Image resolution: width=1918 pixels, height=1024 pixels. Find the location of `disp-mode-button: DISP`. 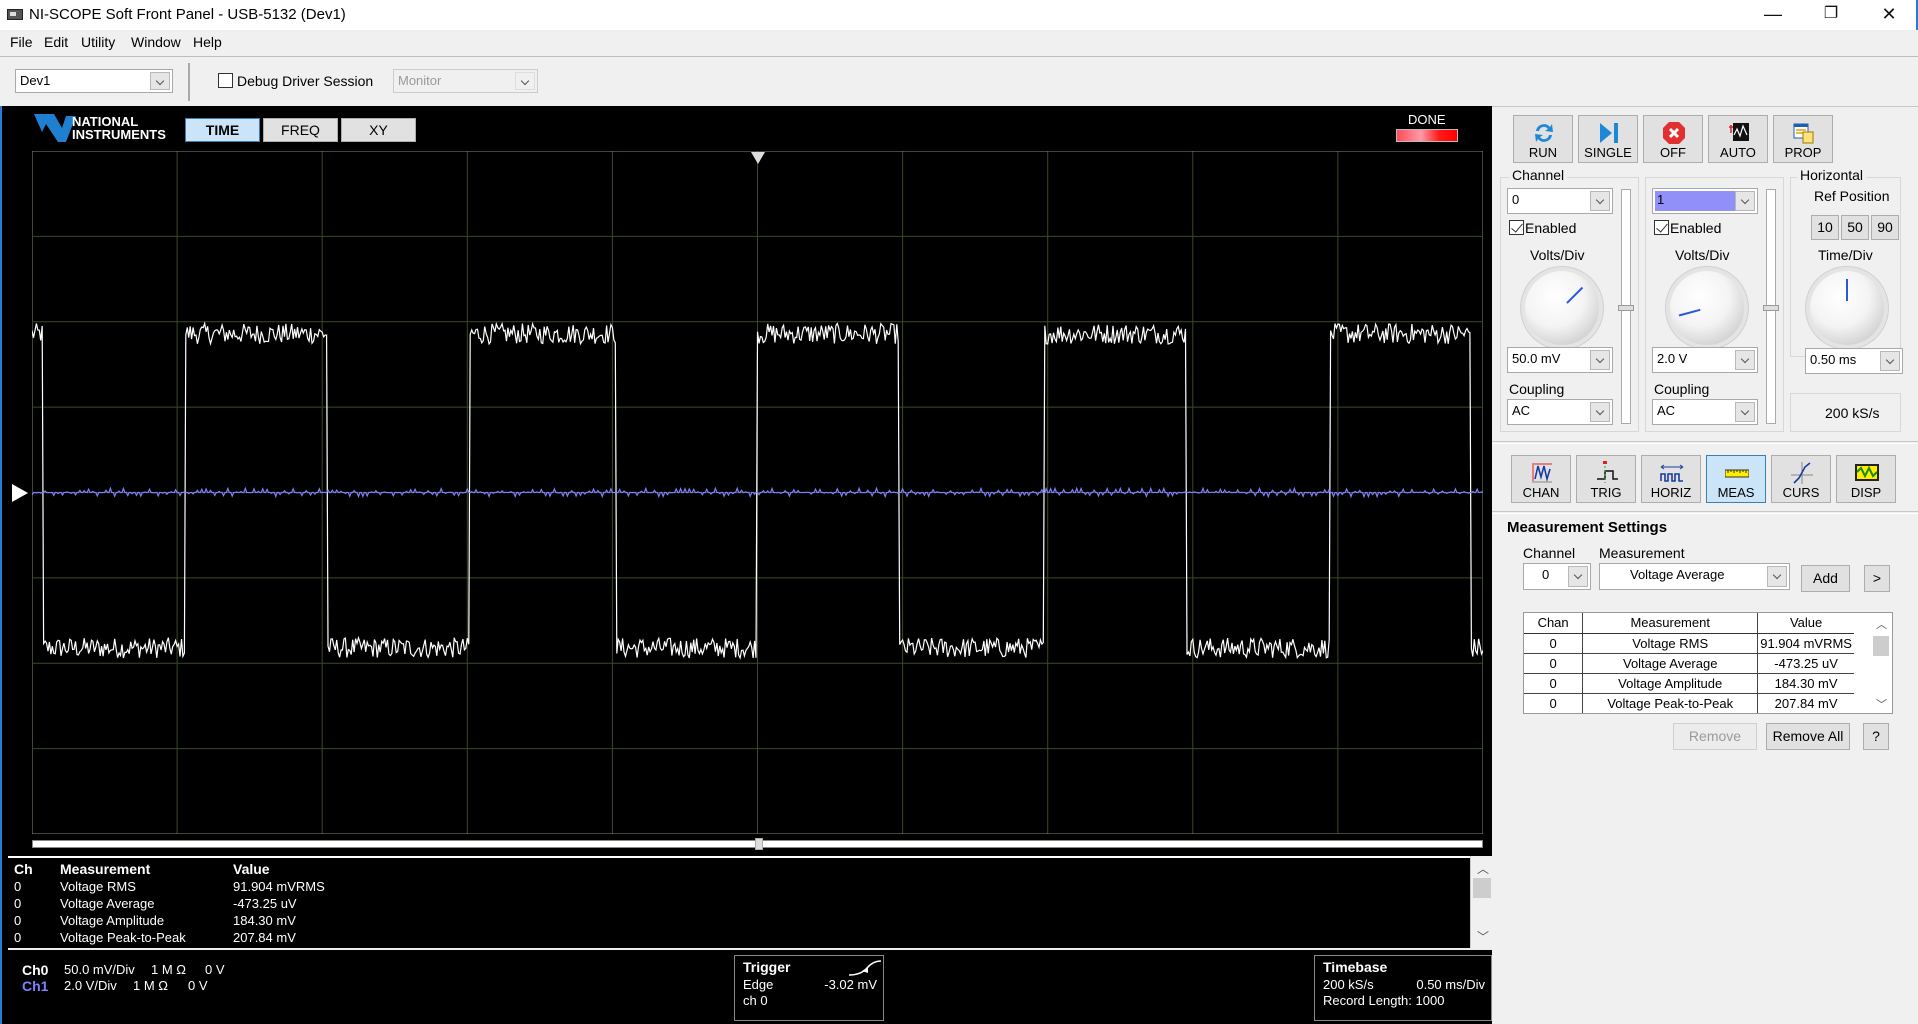

disp-mode-button: DISP is located at coordinates (1866, 479).